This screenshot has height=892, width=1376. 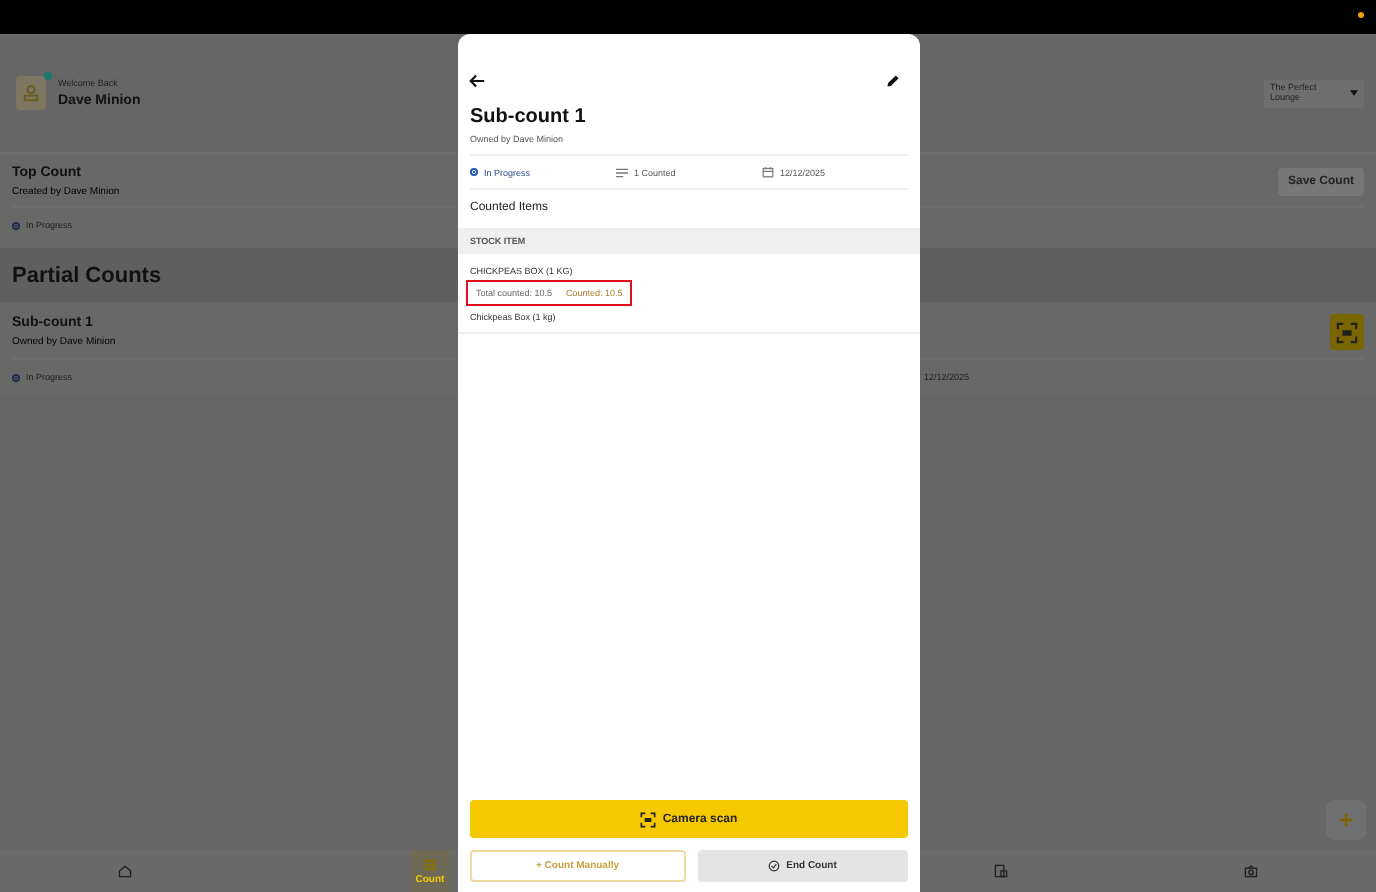 I want to click on list-icon, so click(x=622, y=172).